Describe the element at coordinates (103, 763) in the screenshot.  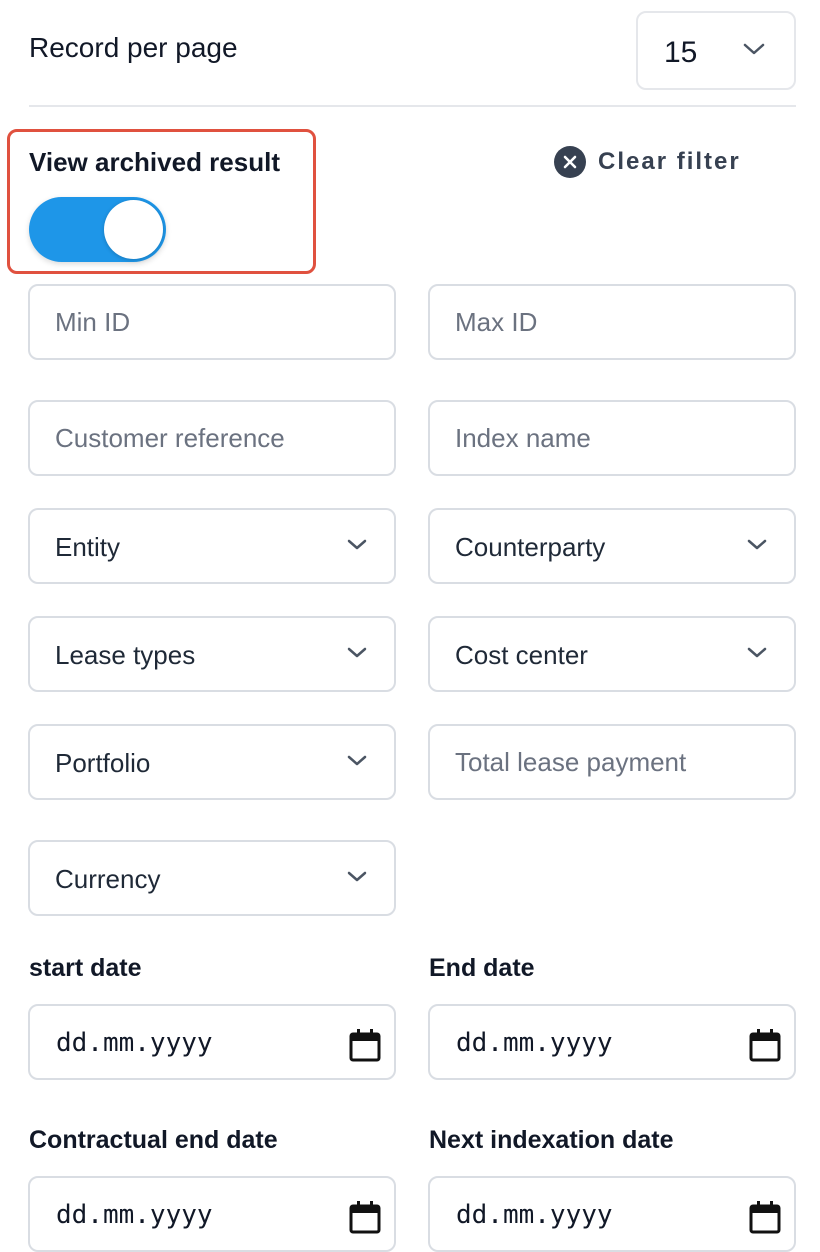
I see `portfolio-select-label: Portfolio` at that location.